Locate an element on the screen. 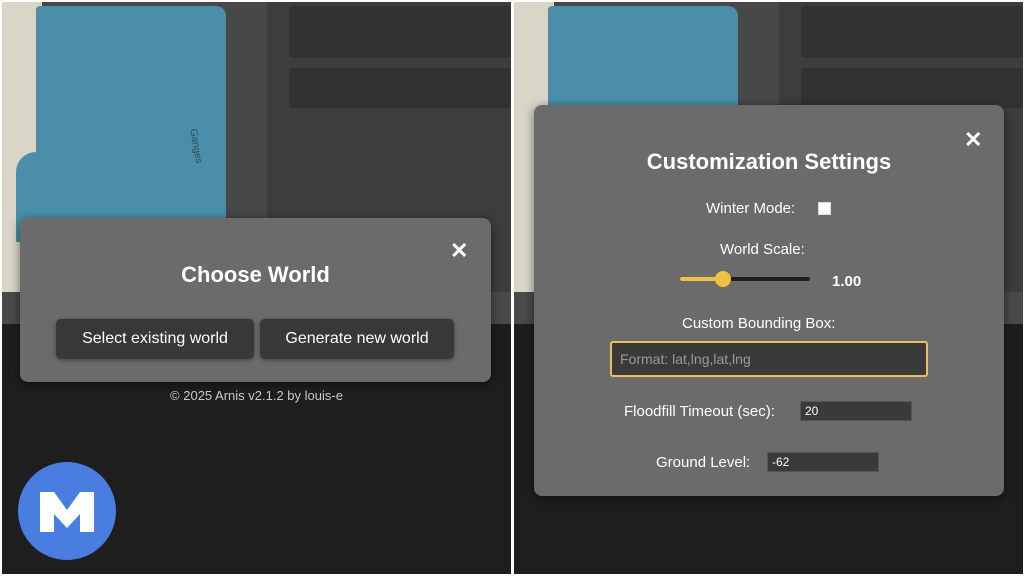 Image resolution: width=1024 pixels, height=576 pixels. bounding-box-label: Custom Bounding Box: is located at coordinates (759, 323).